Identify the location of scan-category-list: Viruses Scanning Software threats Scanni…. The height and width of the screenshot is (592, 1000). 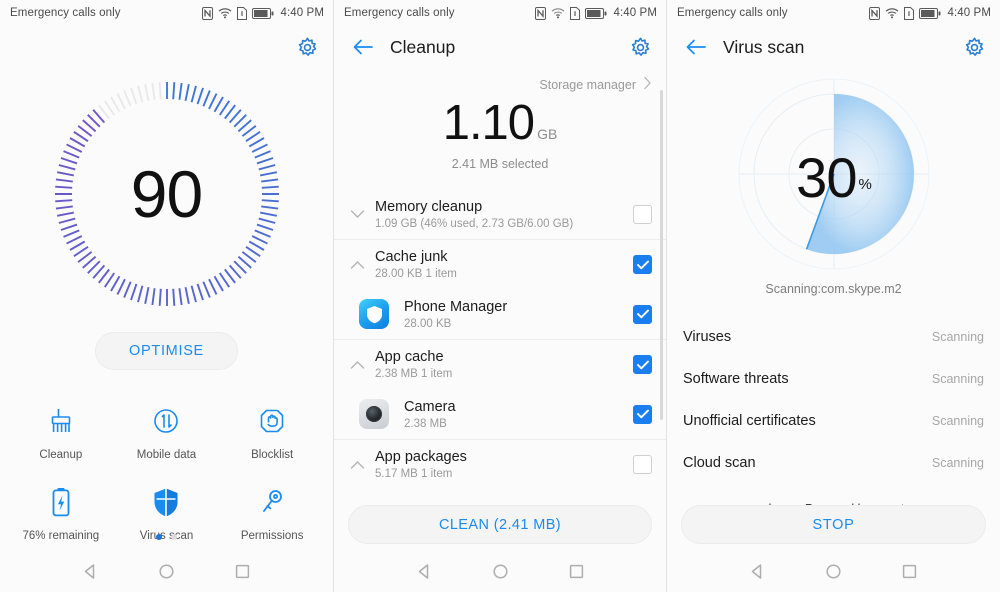
(833, 400).